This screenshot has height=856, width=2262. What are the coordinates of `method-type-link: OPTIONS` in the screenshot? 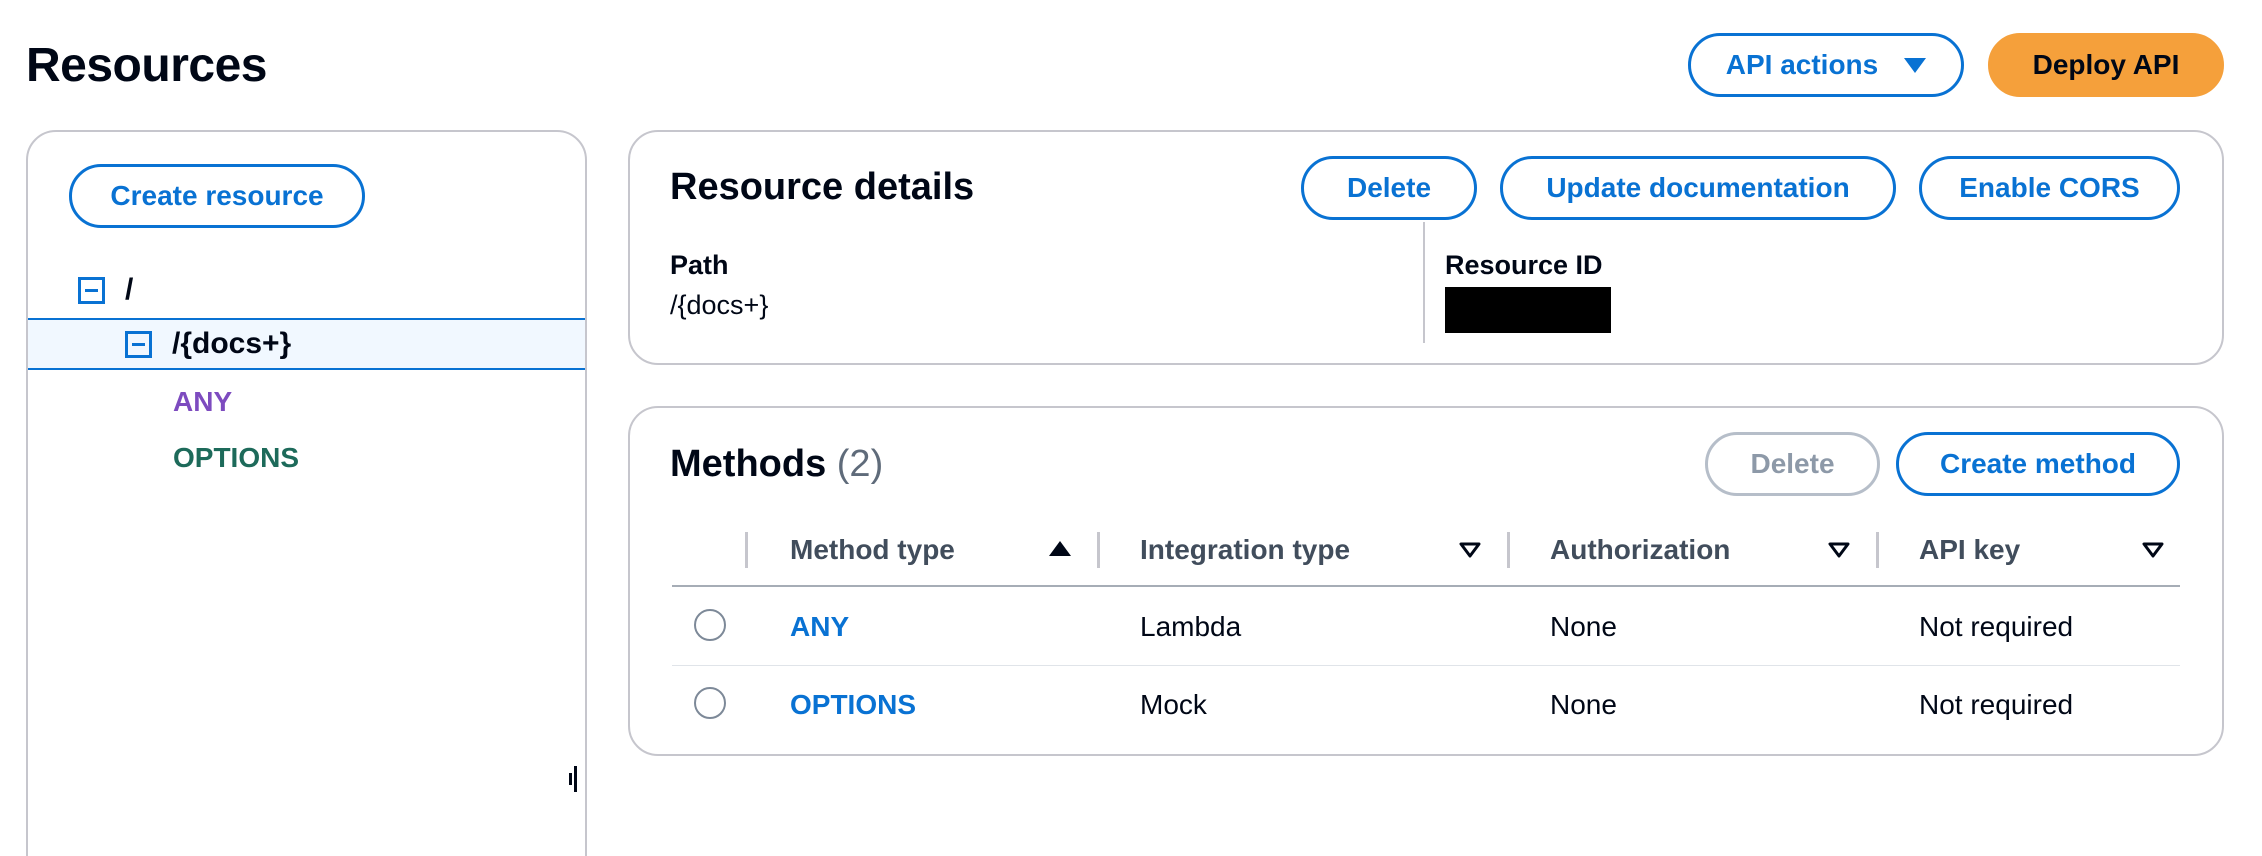 It's located at (853, 705).